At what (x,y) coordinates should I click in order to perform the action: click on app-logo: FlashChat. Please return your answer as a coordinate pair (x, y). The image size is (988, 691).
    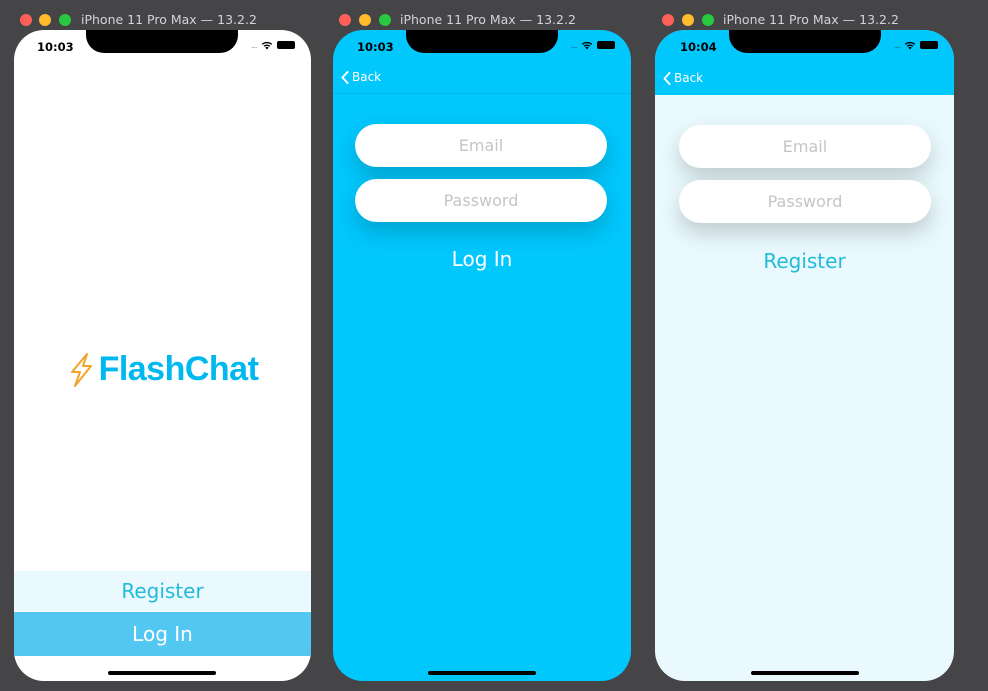
    Looking at the image, I should click on (162, 369).